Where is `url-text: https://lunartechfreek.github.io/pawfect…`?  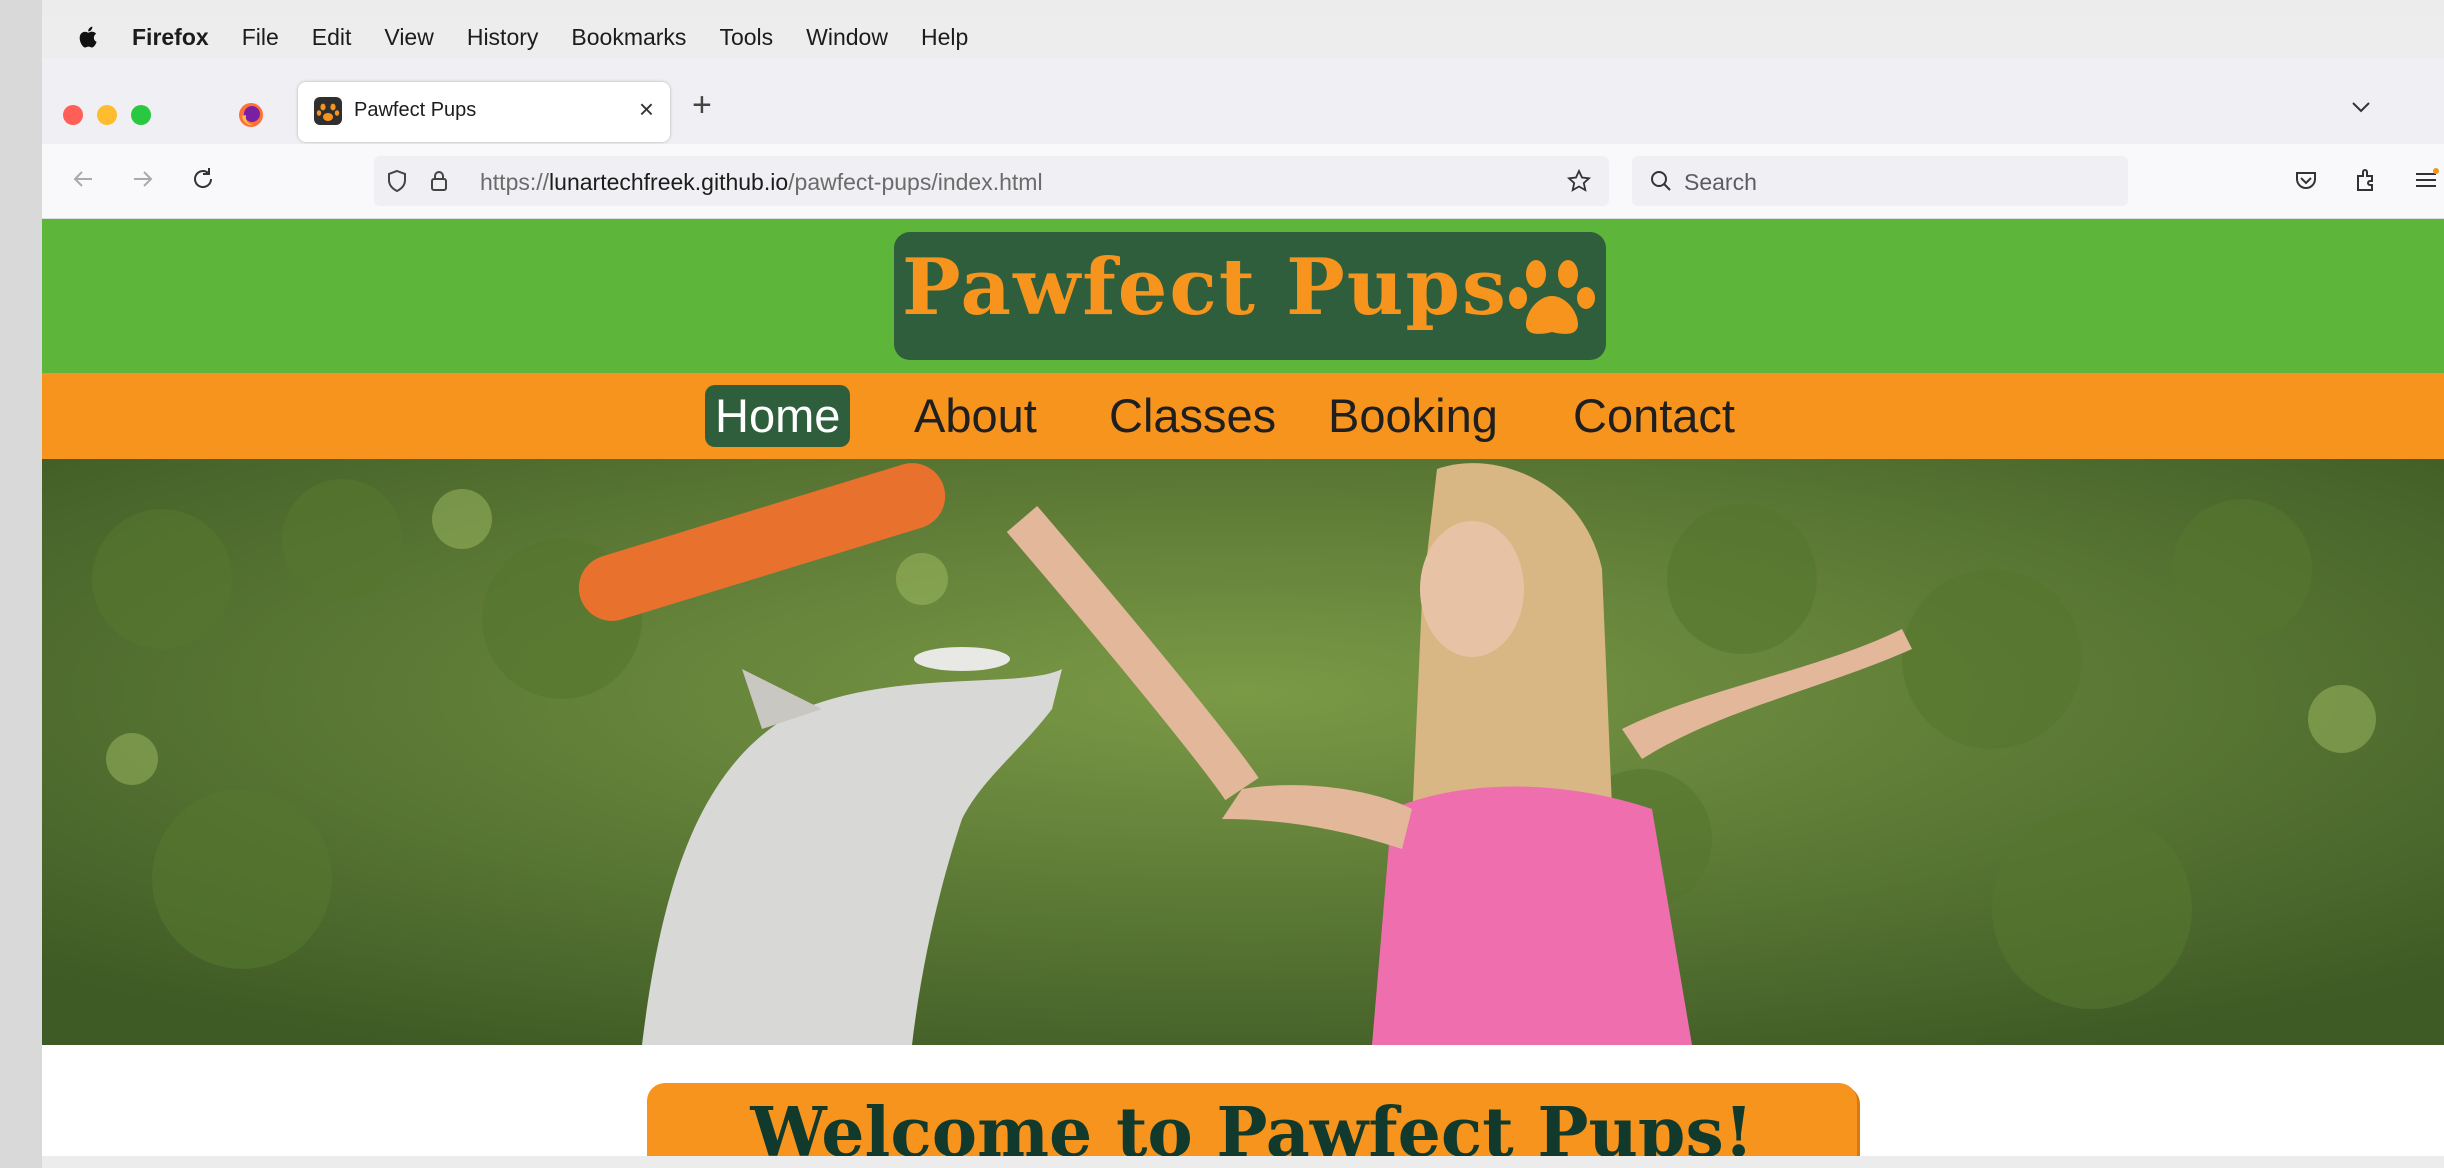
url-text: https://lunartechfreek.github.io/pawfect… is located at coordinates (761, 182).